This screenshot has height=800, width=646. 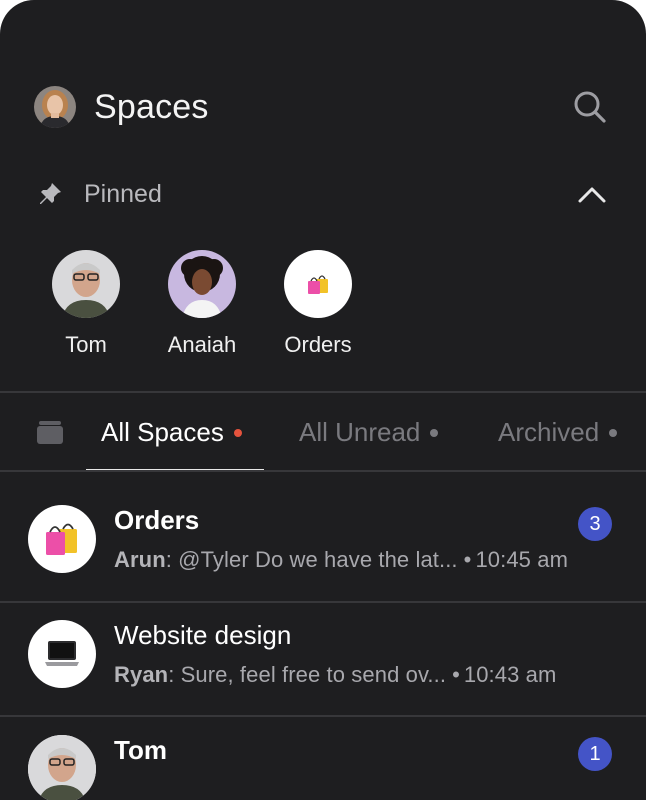 I want to click on collapse-pinned-button, so click(x=592, y=194).